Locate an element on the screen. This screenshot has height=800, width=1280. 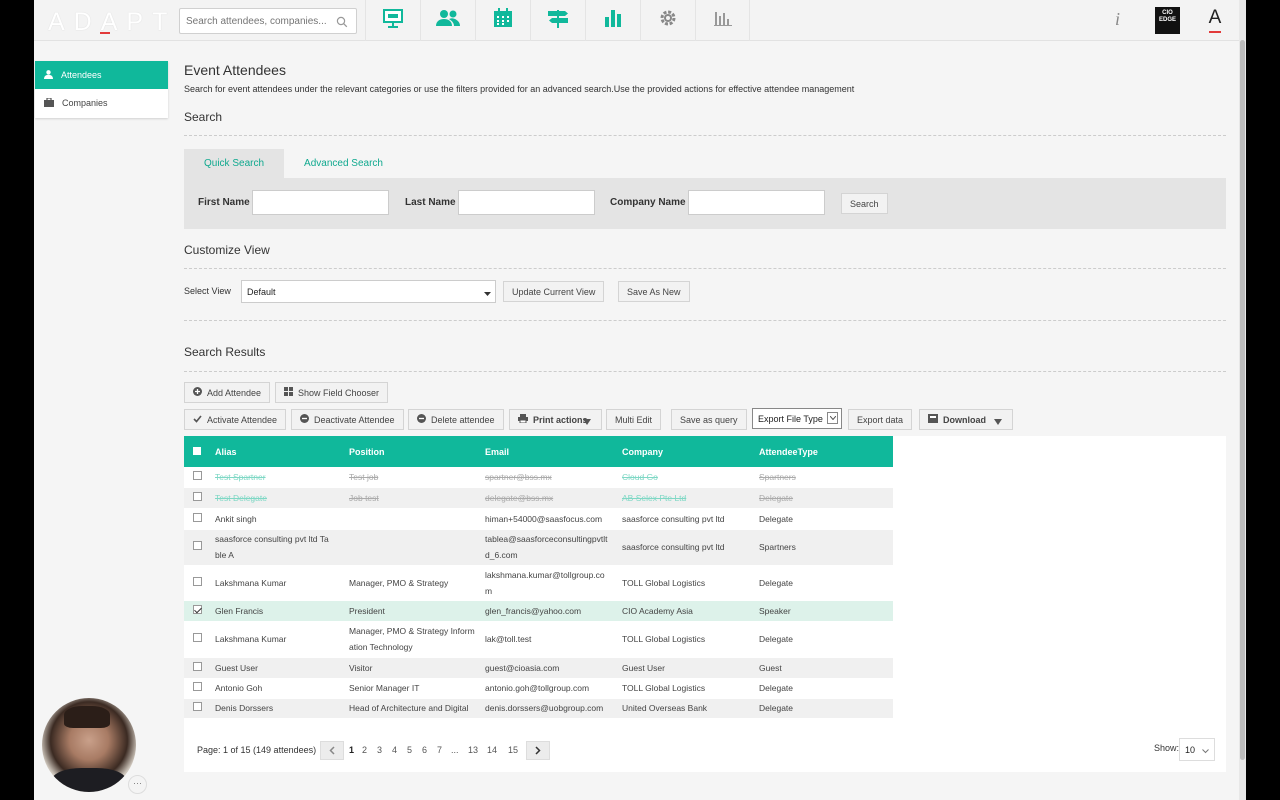
alias-cell: Test Delegate is located at coordinates (279, 498).